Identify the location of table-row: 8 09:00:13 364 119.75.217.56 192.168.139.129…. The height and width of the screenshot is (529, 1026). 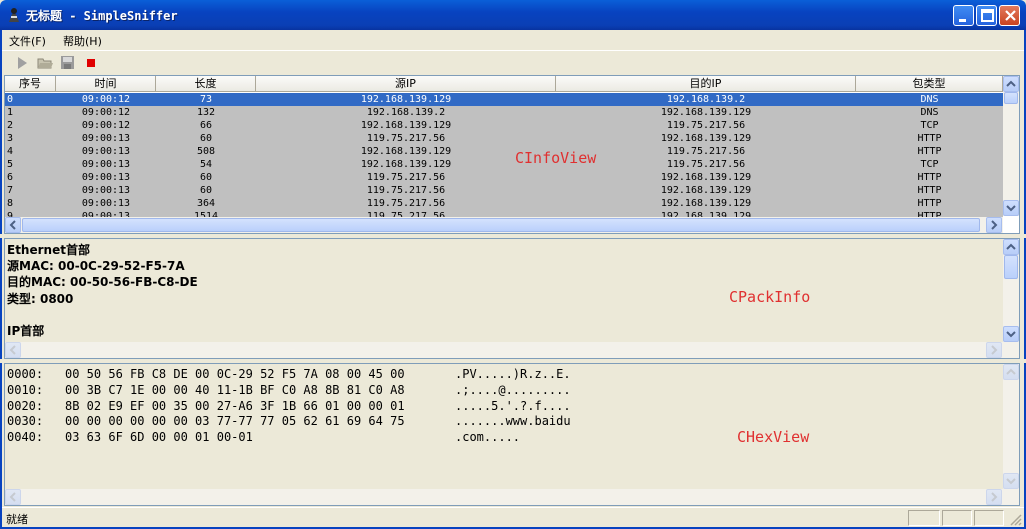
(504, 203).